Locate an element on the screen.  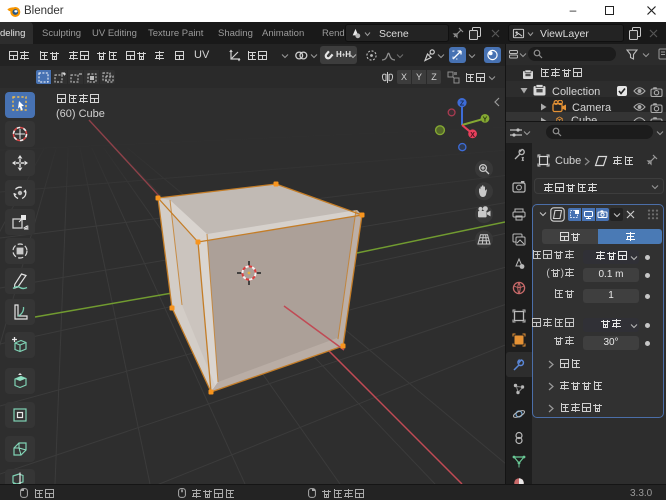
svg-text: Y is located at coordinates (485, 119).